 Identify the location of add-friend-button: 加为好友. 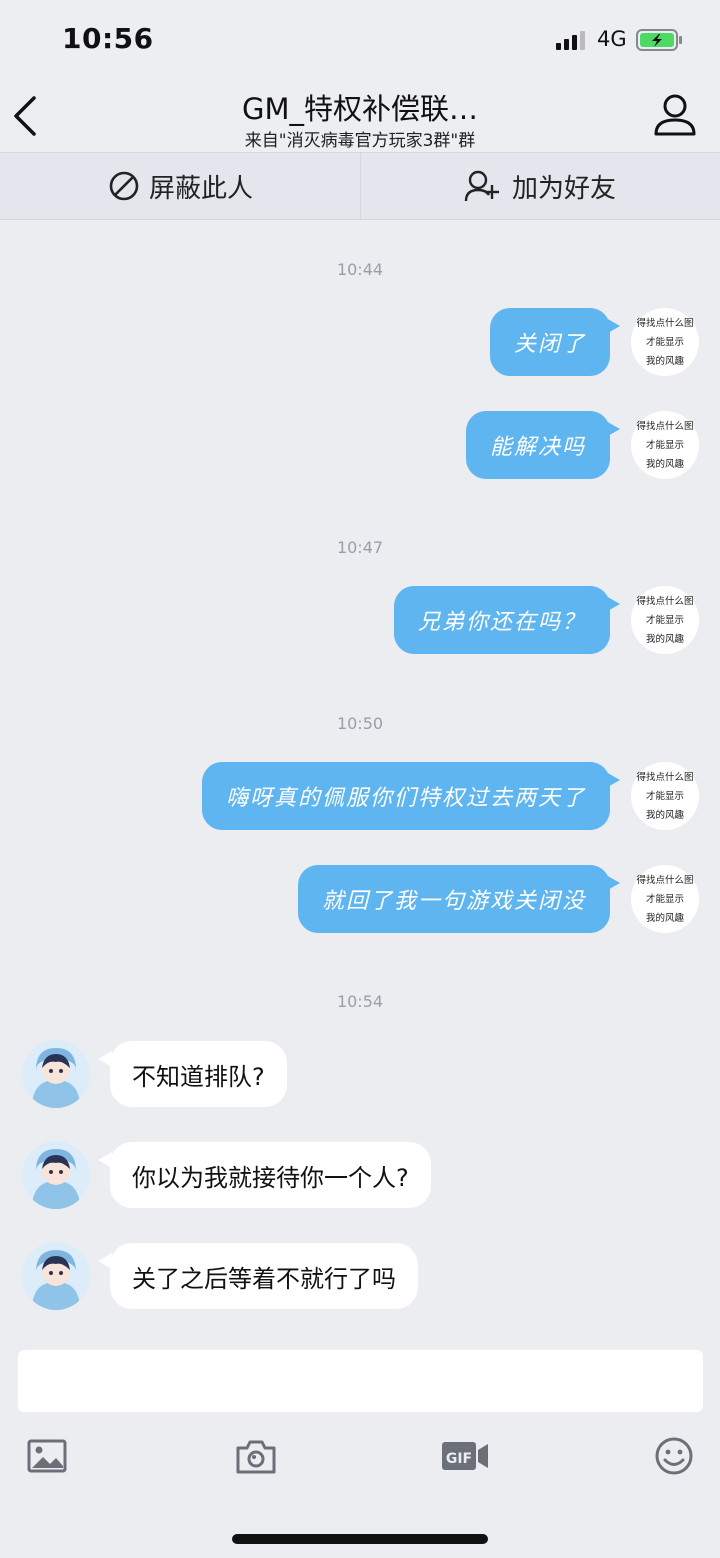
(540, 186).